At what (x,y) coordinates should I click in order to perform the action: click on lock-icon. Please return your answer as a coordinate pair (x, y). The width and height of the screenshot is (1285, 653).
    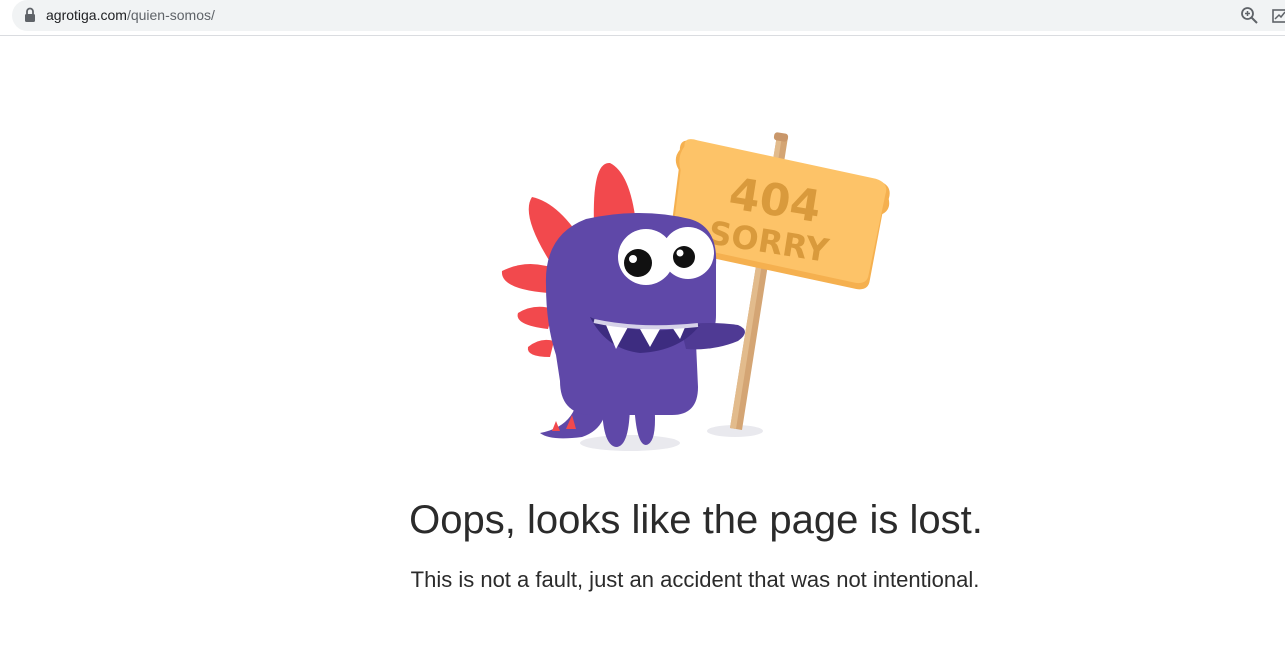
    Looking at the image, I should click on (30, 15).